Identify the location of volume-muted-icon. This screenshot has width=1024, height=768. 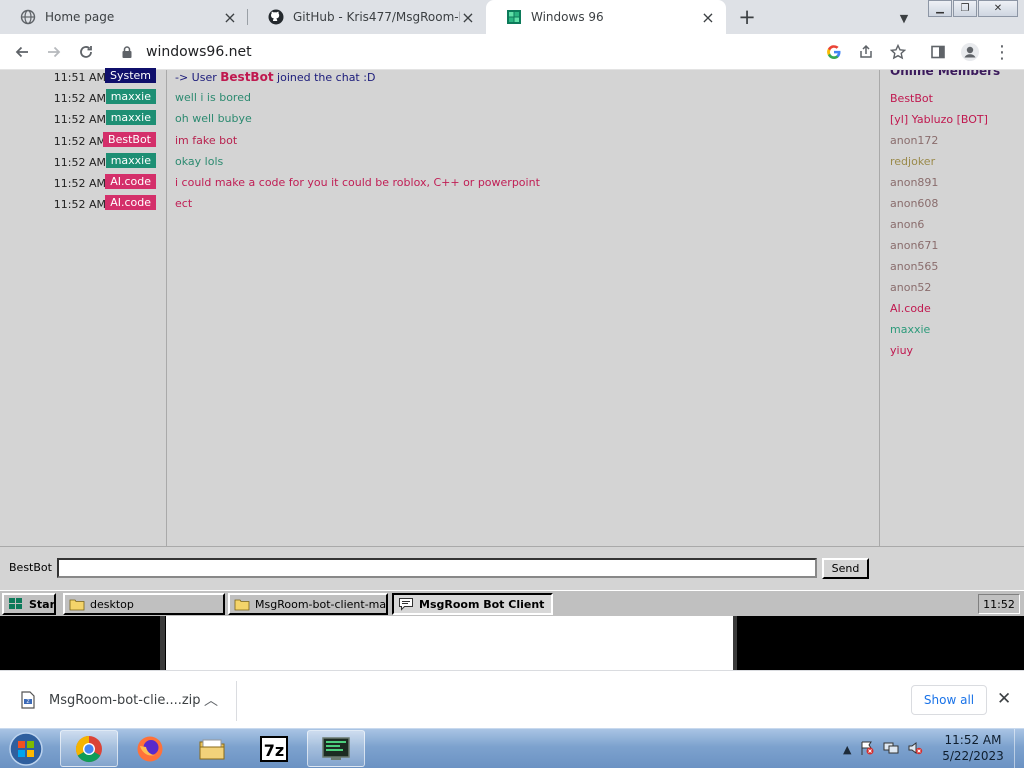
(915, 749).